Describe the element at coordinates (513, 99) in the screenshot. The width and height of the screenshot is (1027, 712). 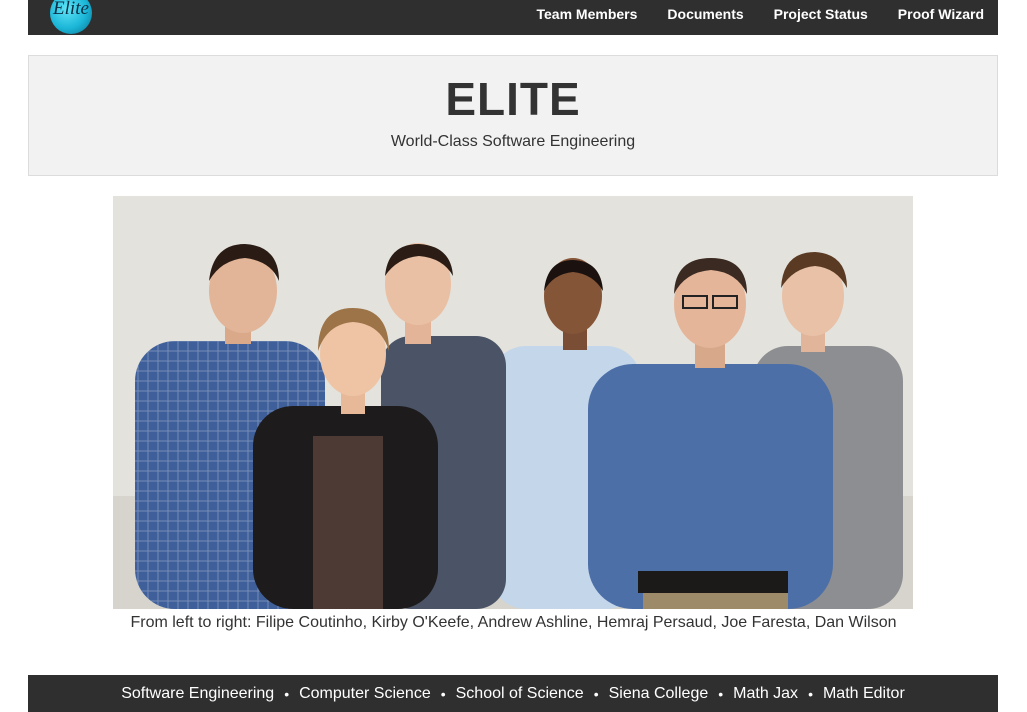
I see `page-title: ELITE` at that location.